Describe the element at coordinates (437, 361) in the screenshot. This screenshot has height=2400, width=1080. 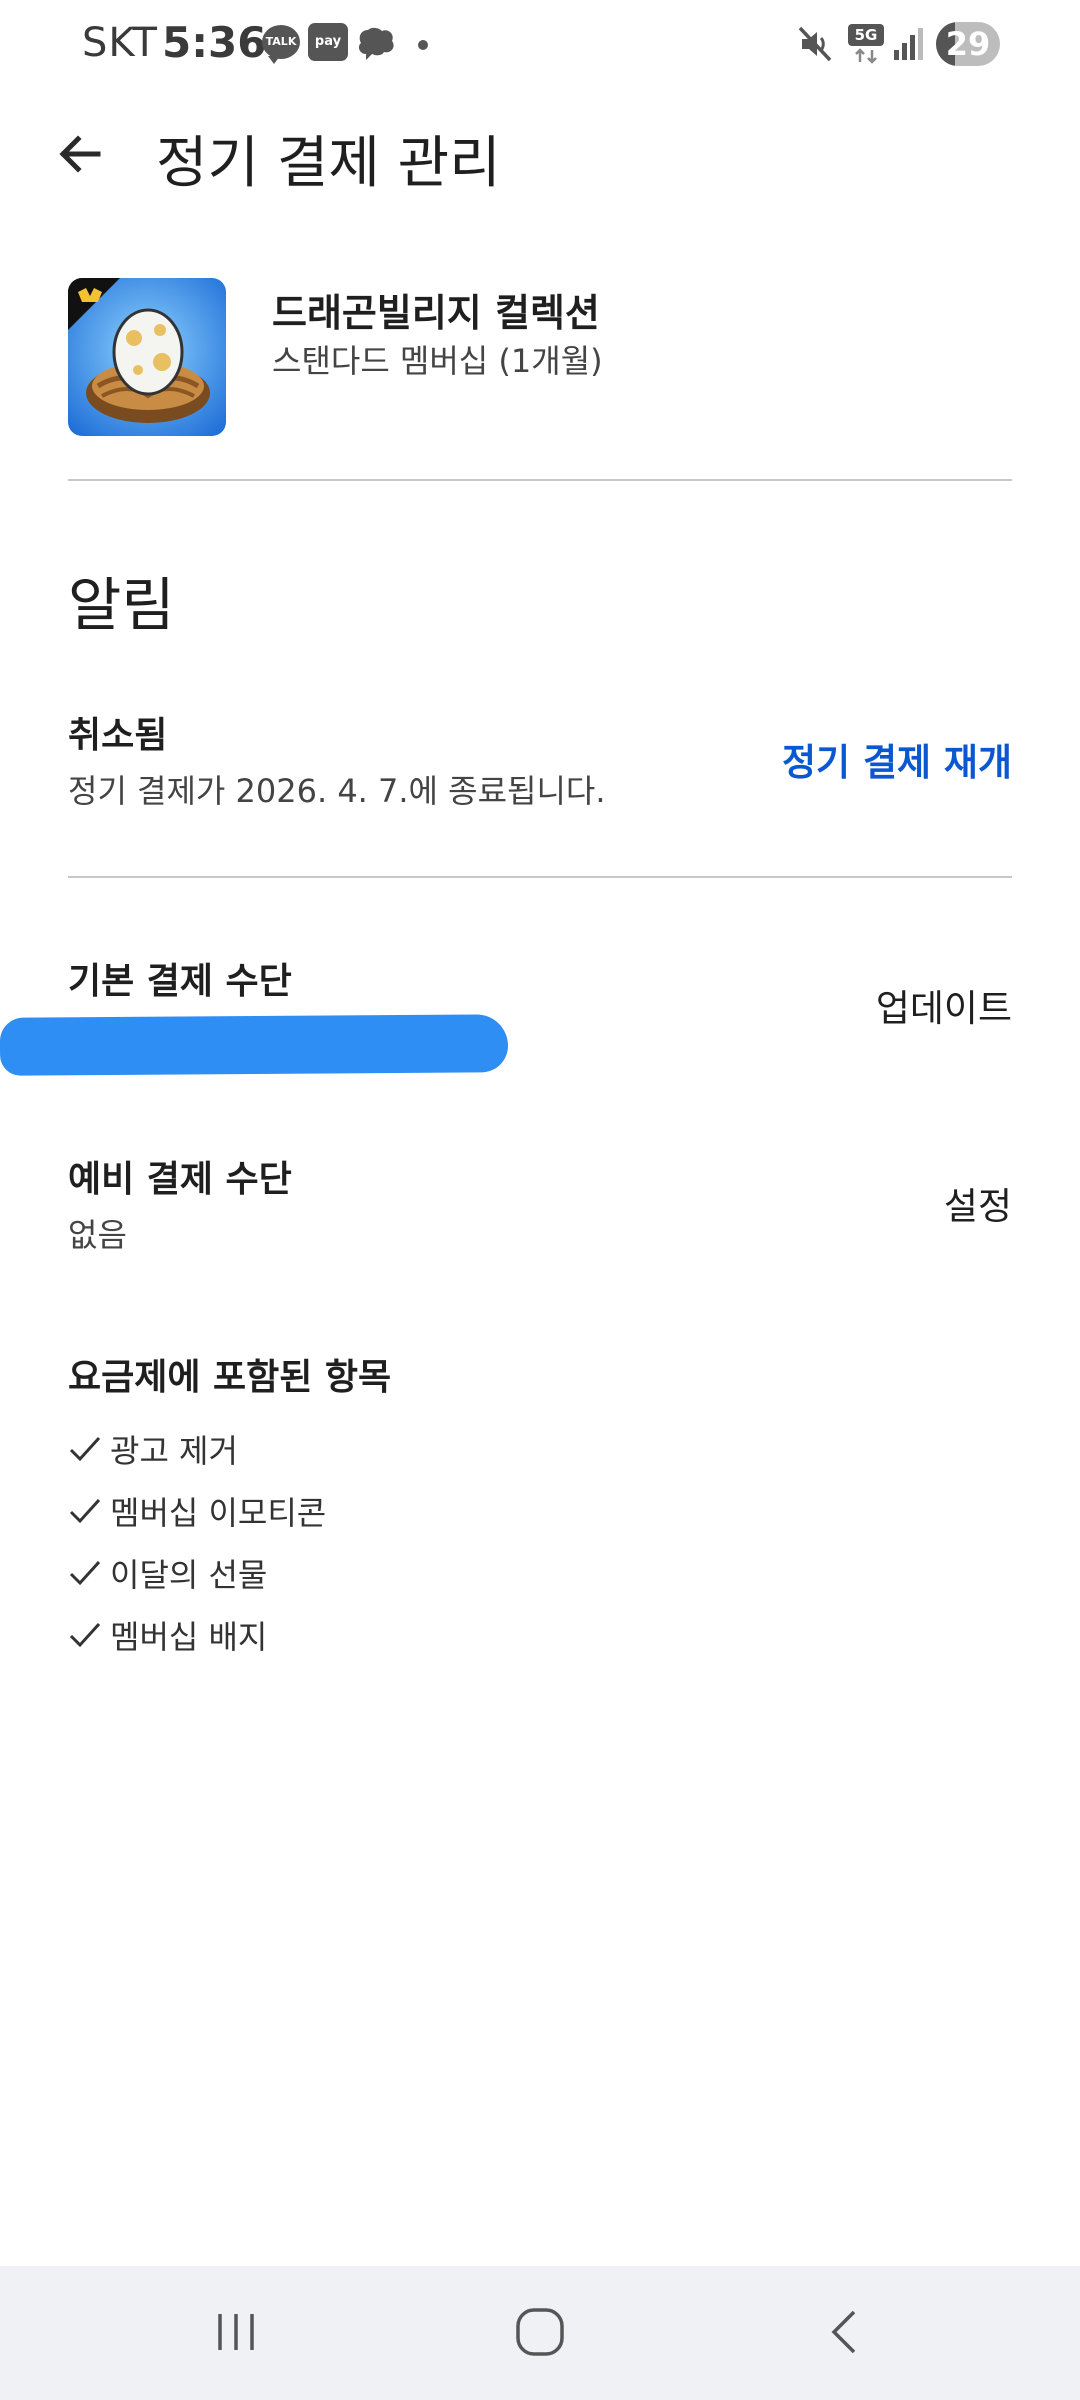
I see `subscription-plan: 스탠다드 멤버십 (1개월)` at that location.